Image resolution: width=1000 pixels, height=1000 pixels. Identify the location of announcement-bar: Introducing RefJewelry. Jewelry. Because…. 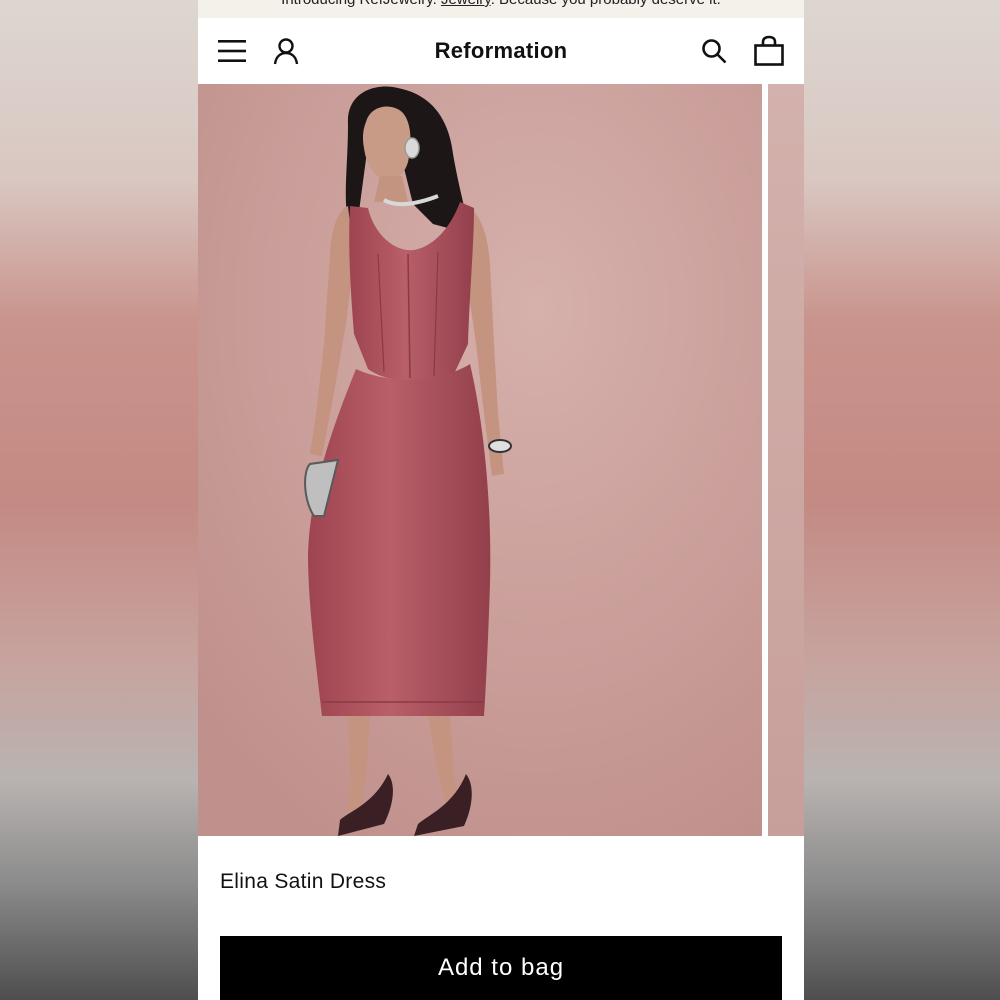
(501, 9).